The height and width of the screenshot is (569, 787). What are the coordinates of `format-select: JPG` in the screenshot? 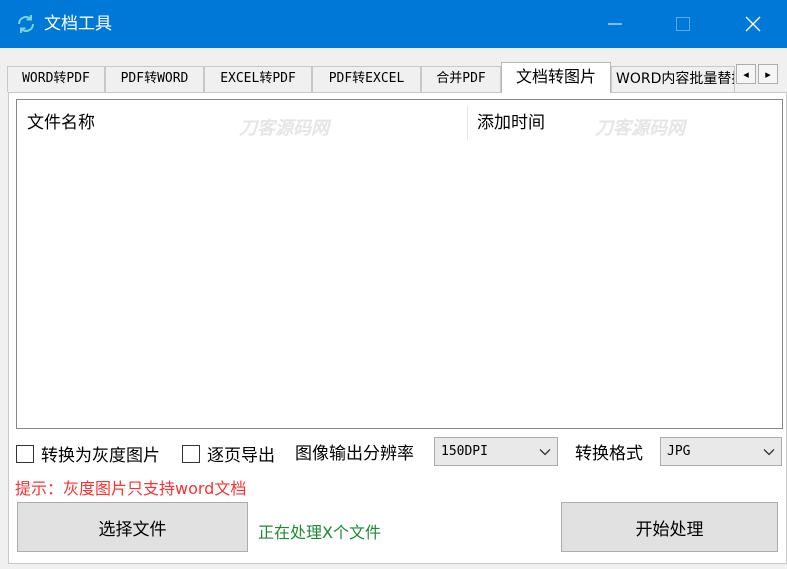 It's located at (721, 451).